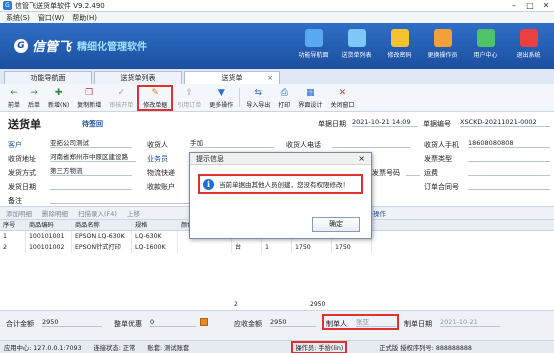 The image size is (554, 353). I want to click on approve-button: ✓ 审核开单, so click(121, 98).